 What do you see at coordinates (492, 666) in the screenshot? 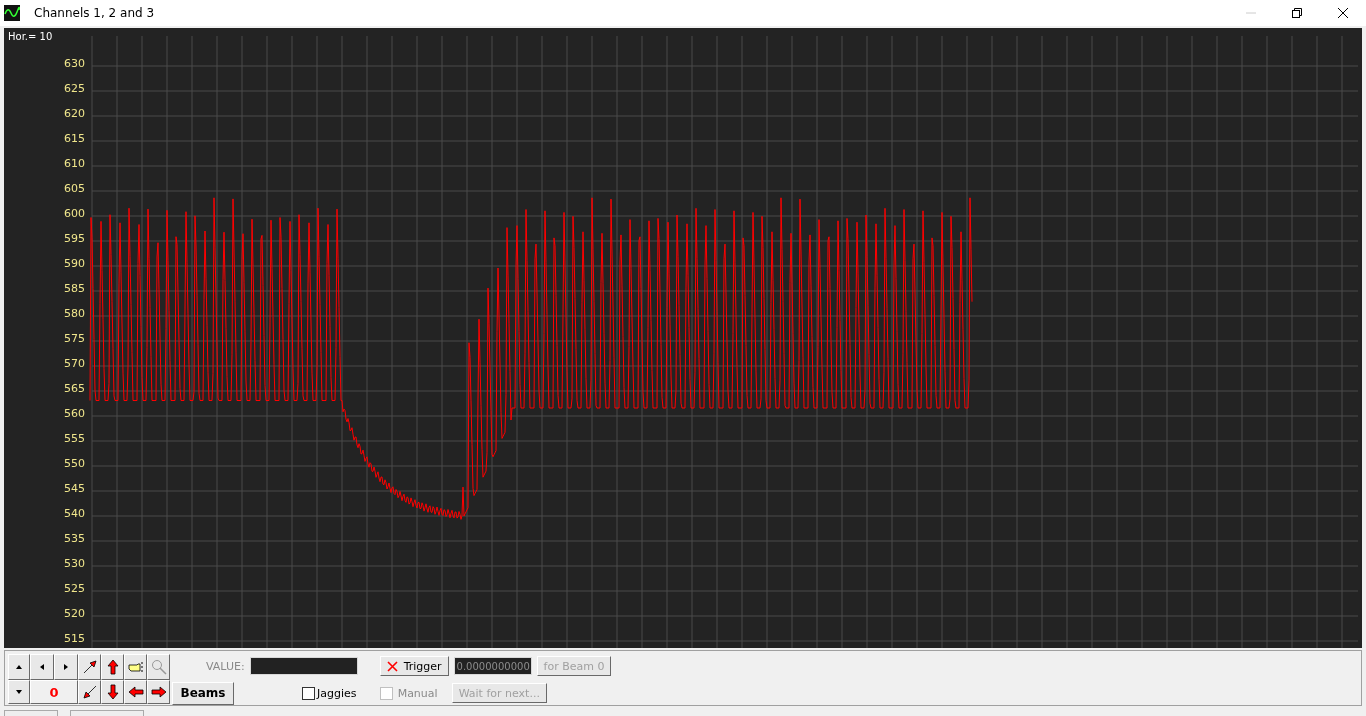
I see `trigger-field: 0.0000000000` at bounding box center [492, 666].